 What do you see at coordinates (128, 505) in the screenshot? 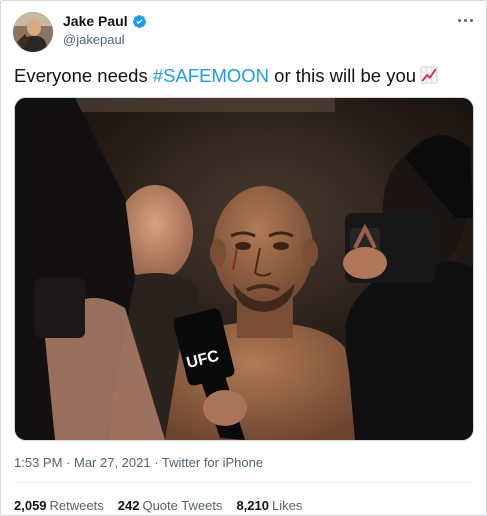
I see `quotes-count: 242` at bounding box center [128, 505].